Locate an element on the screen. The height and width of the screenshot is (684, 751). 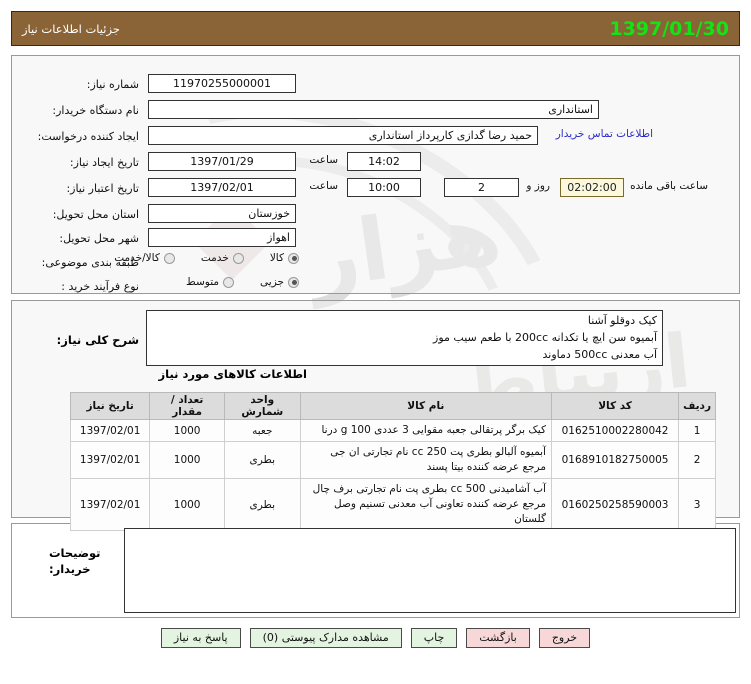
row-need-number: شماره نیاز: is located at coordinates (110, 84).